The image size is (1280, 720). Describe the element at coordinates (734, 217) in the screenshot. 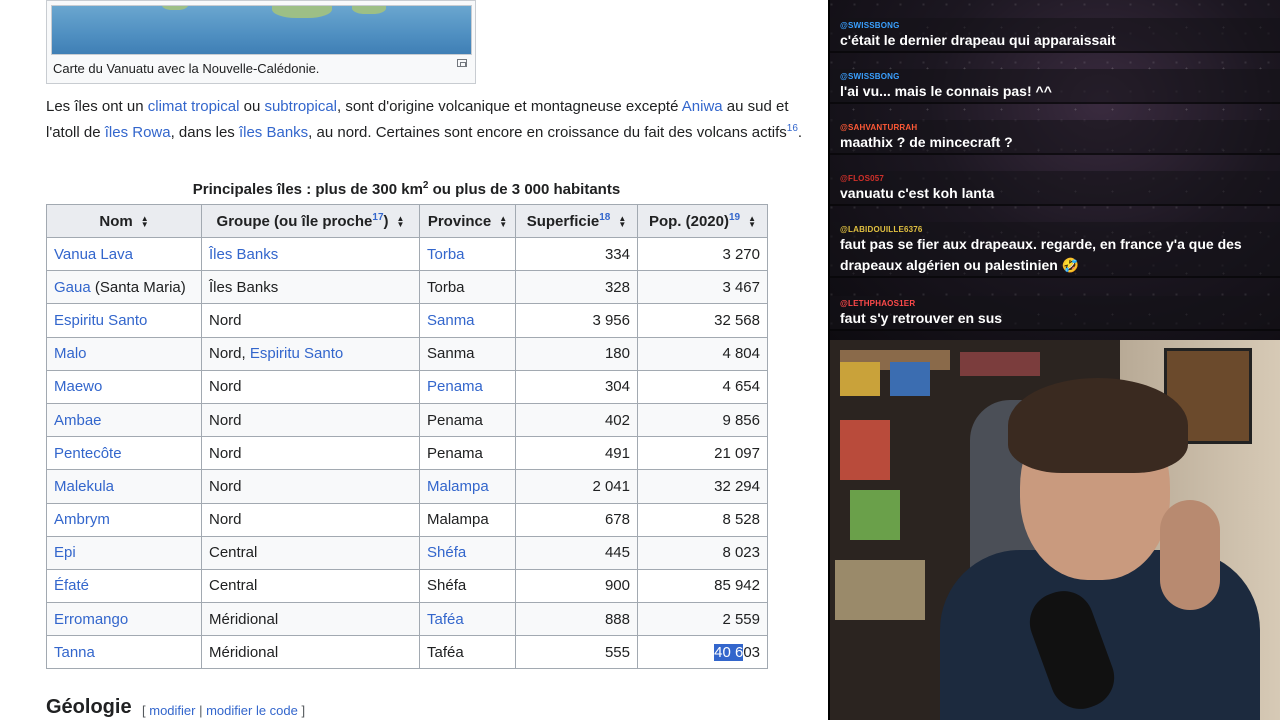

I see `reference-19: 19` at that location.